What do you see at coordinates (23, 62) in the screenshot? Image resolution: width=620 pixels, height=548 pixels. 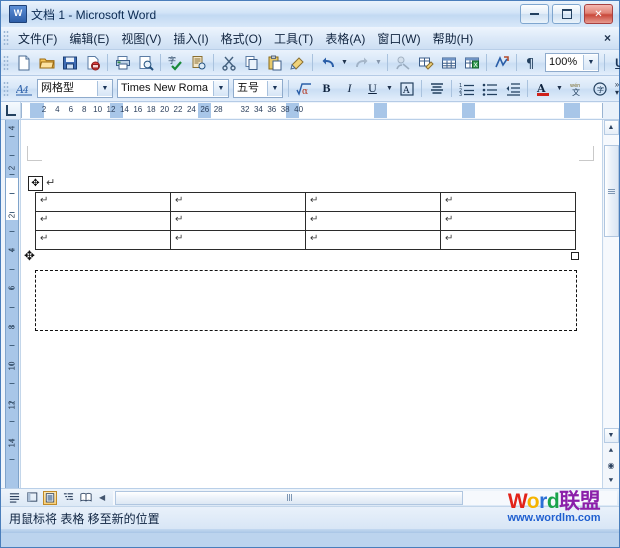 I see `new-document-icon` at bounding box center [23, 62].